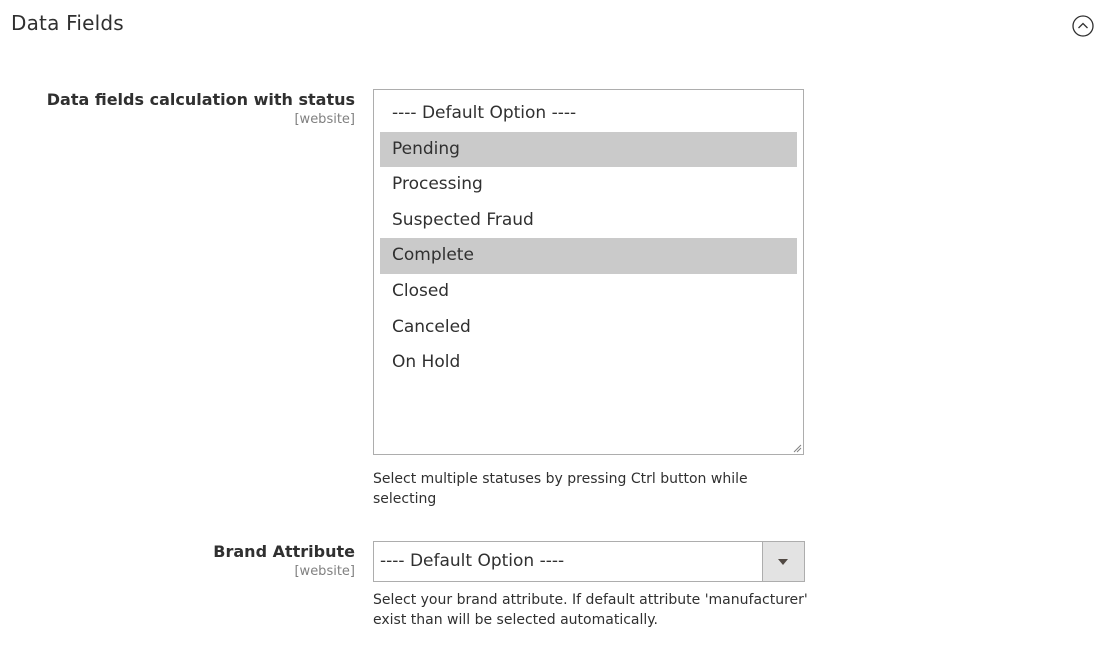  I want to click on brand-field-scope: [website], so click(324, 571).